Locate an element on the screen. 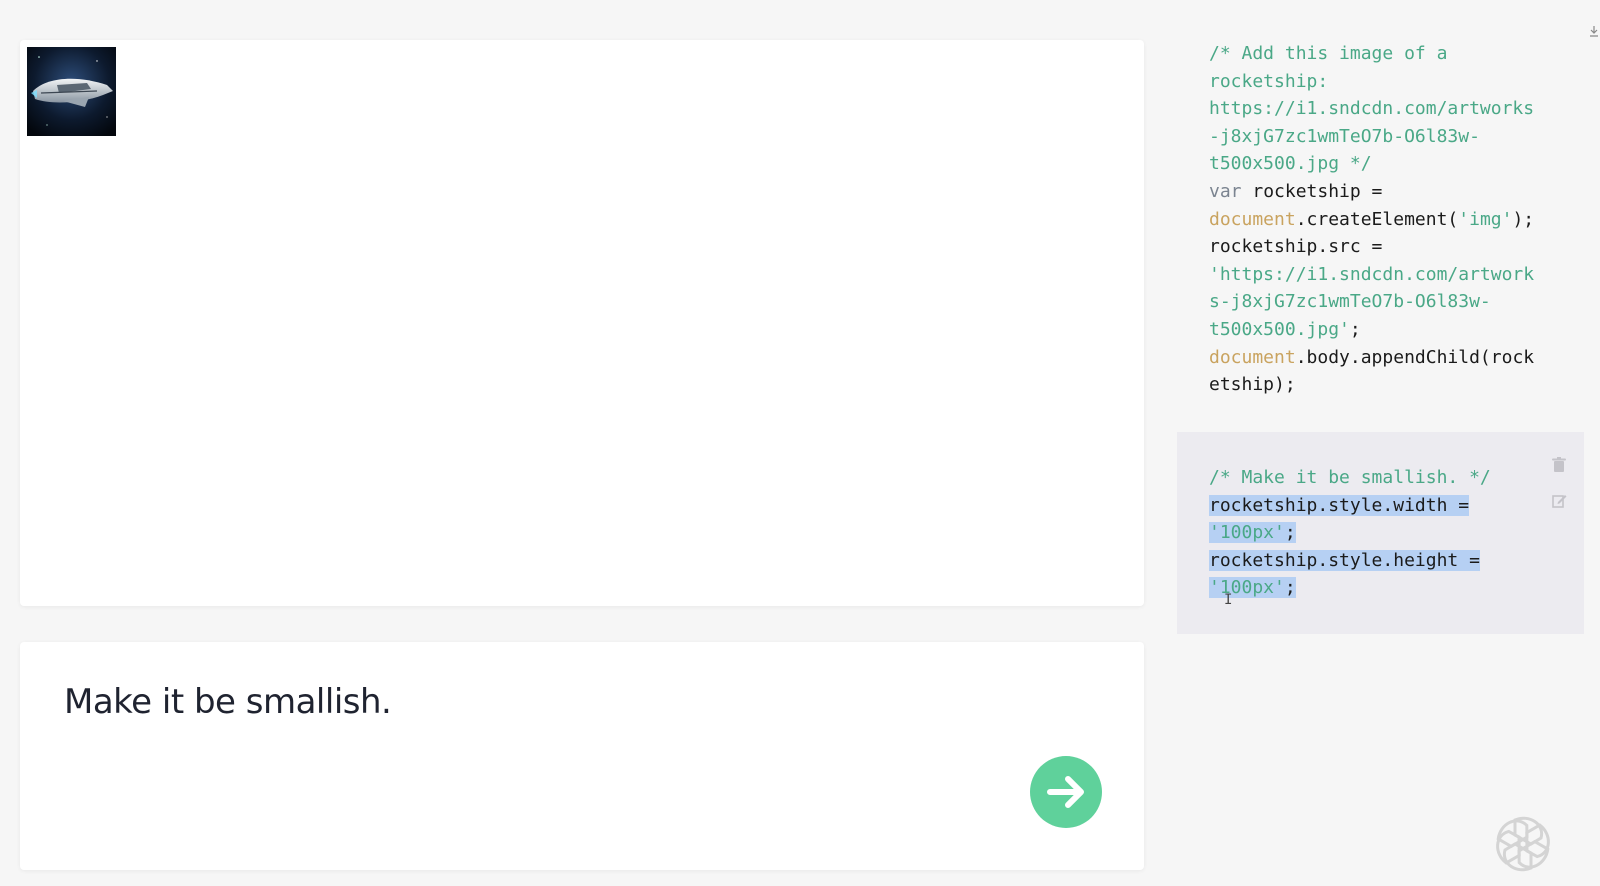 This screenshot has width=1600, height=886. text-cursor-icon: I is located at coordinates (1228, 600).